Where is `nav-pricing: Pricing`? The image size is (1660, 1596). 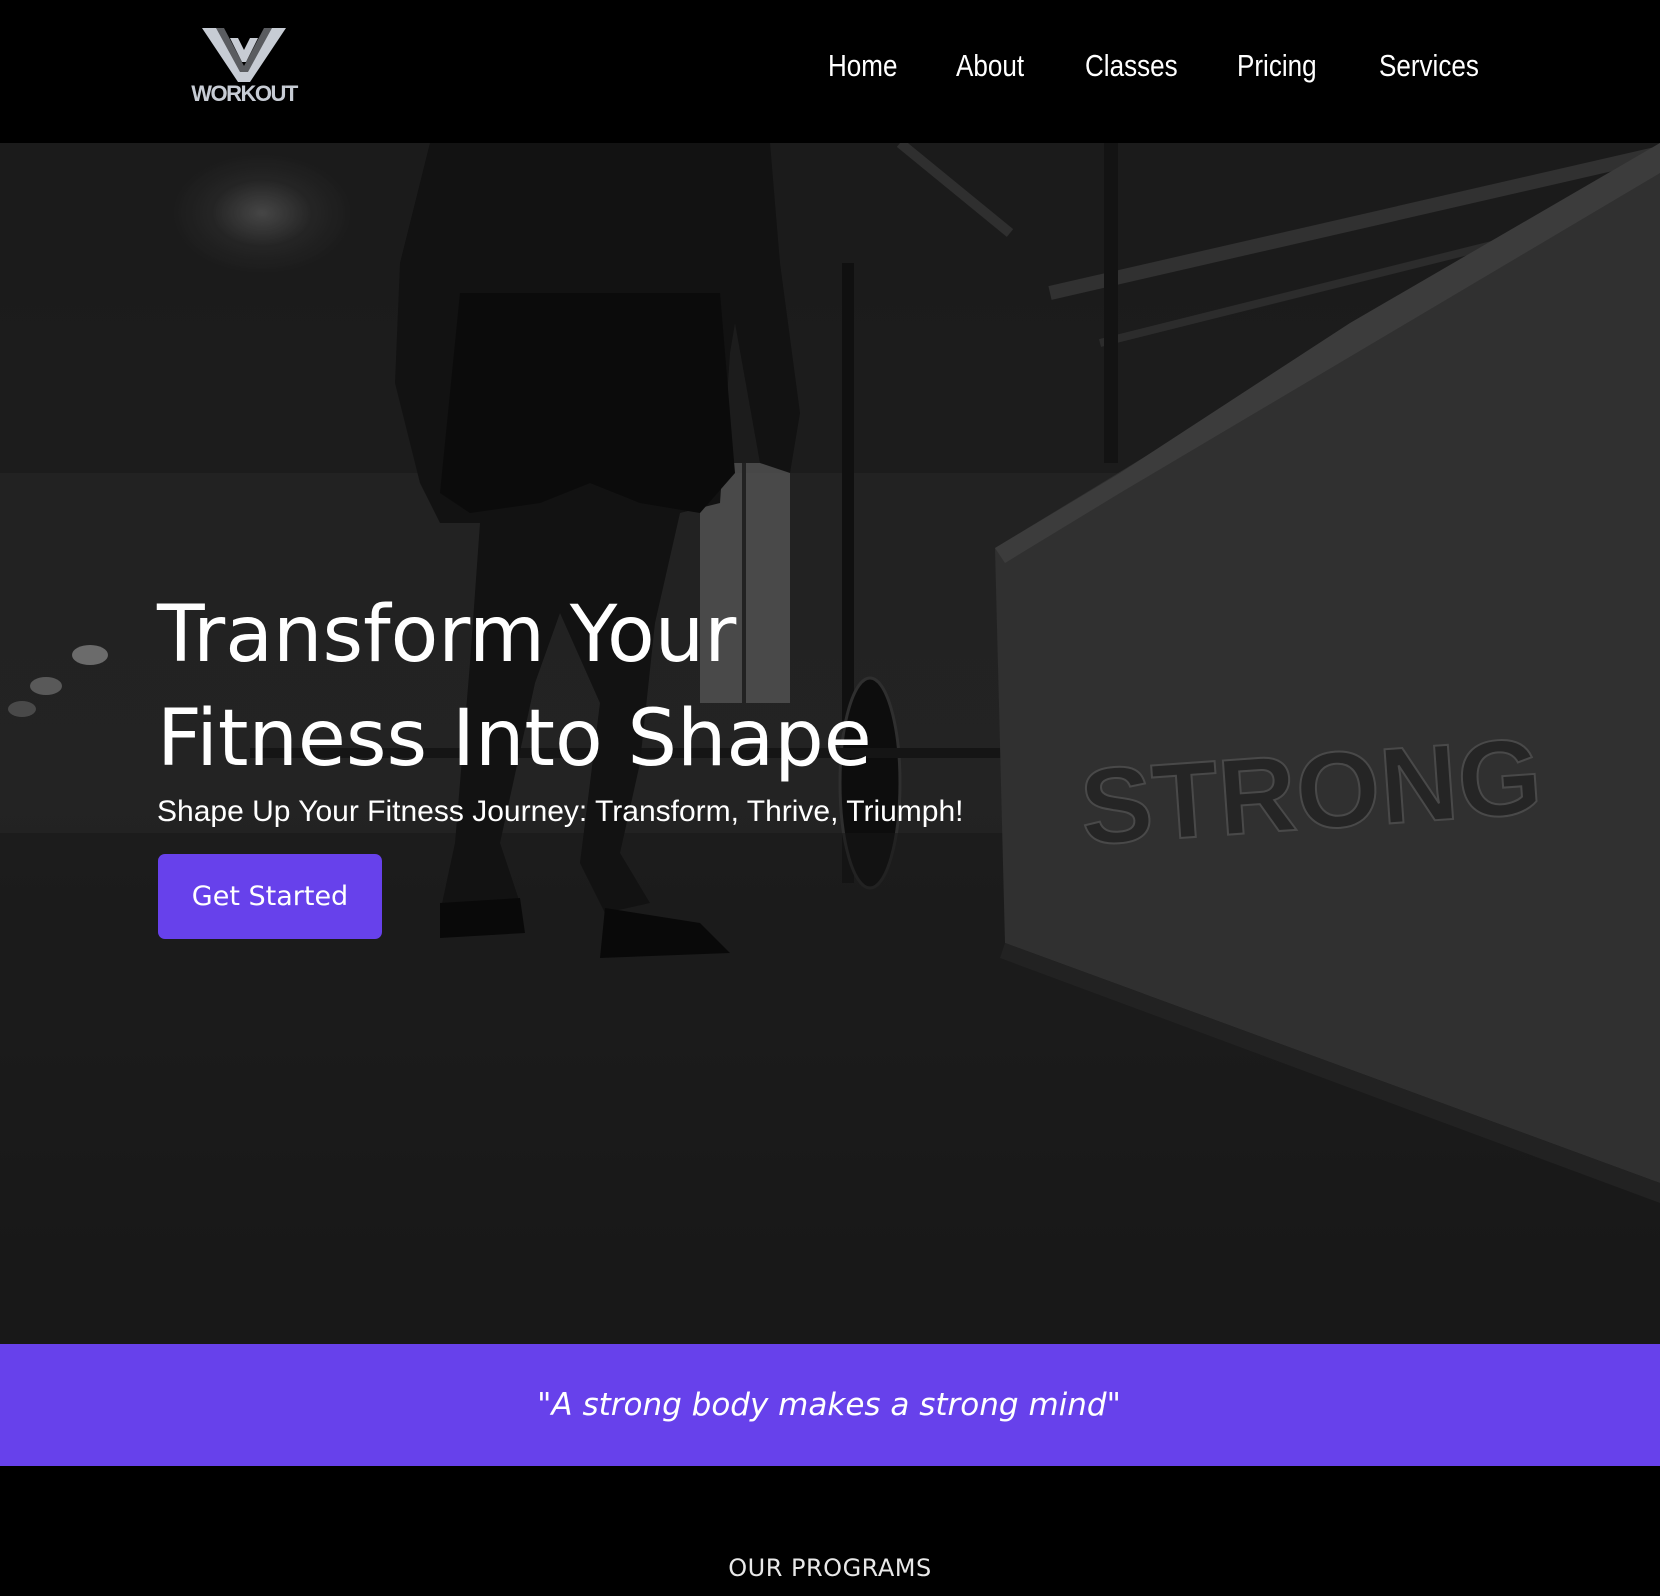
nav-pricing: Pricing is located at coordinates (1277, 66).